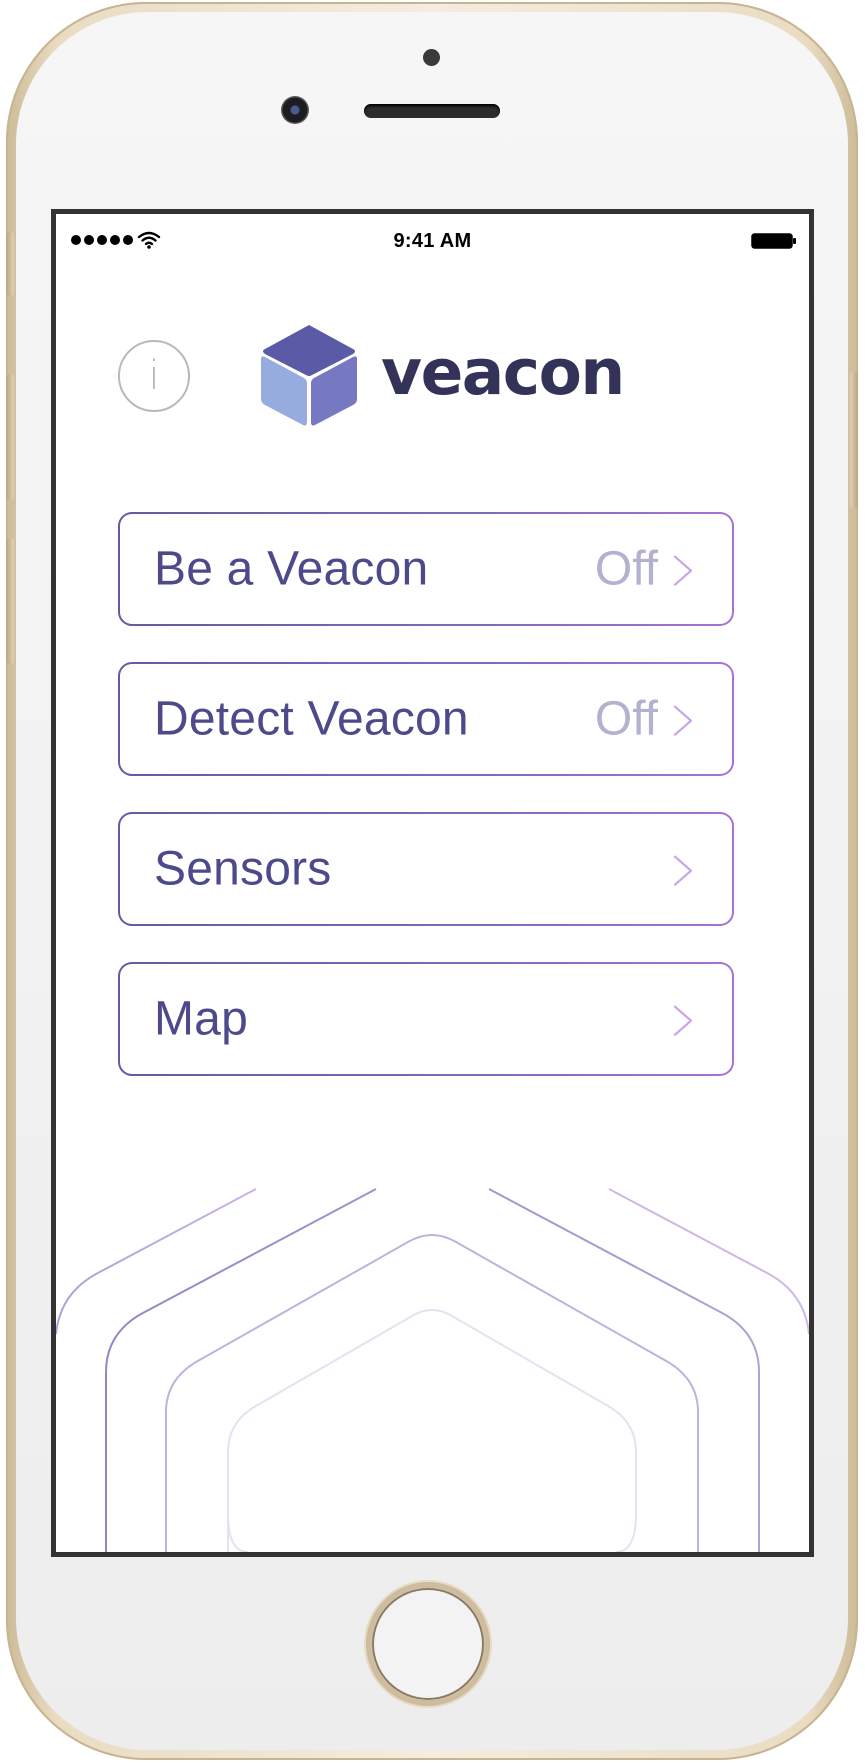 This screenshot has width=865, height=1763. Describe the element at coordinates (428, 1644) in the screenshot. I see `home-button` at that location.